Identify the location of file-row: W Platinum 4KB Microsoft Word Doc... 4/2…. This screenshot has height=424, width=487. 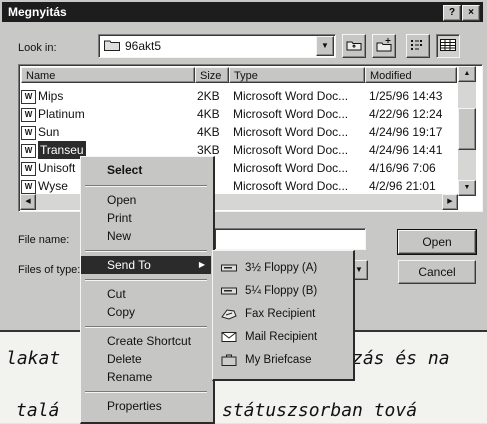
(244, 114).